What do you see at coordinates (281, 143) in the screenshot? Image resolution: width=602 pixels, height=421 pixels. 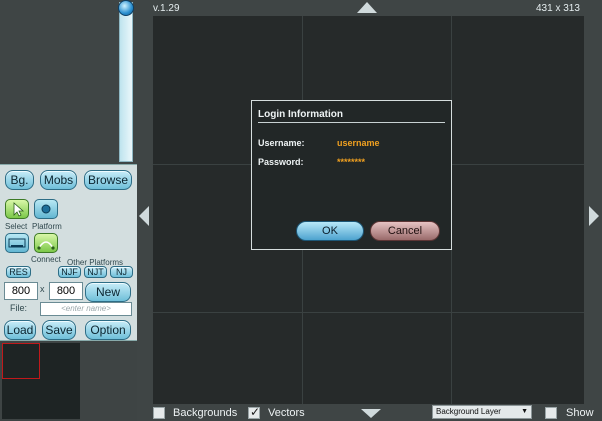 I see `username-label: Username:` at bounding box center [281, 143].